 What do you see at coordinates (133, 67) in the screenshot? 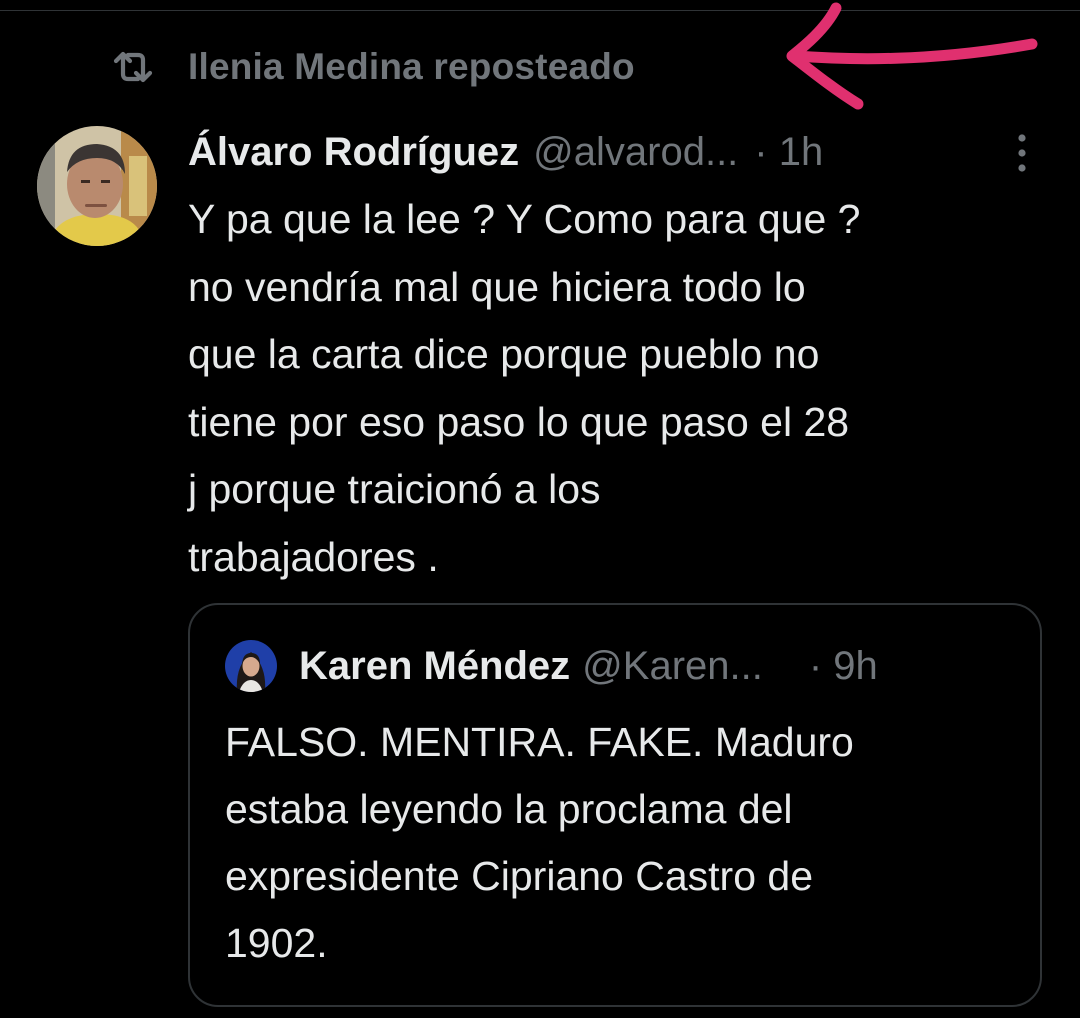
I see `repost-icon` at bounding box center [133, 67].